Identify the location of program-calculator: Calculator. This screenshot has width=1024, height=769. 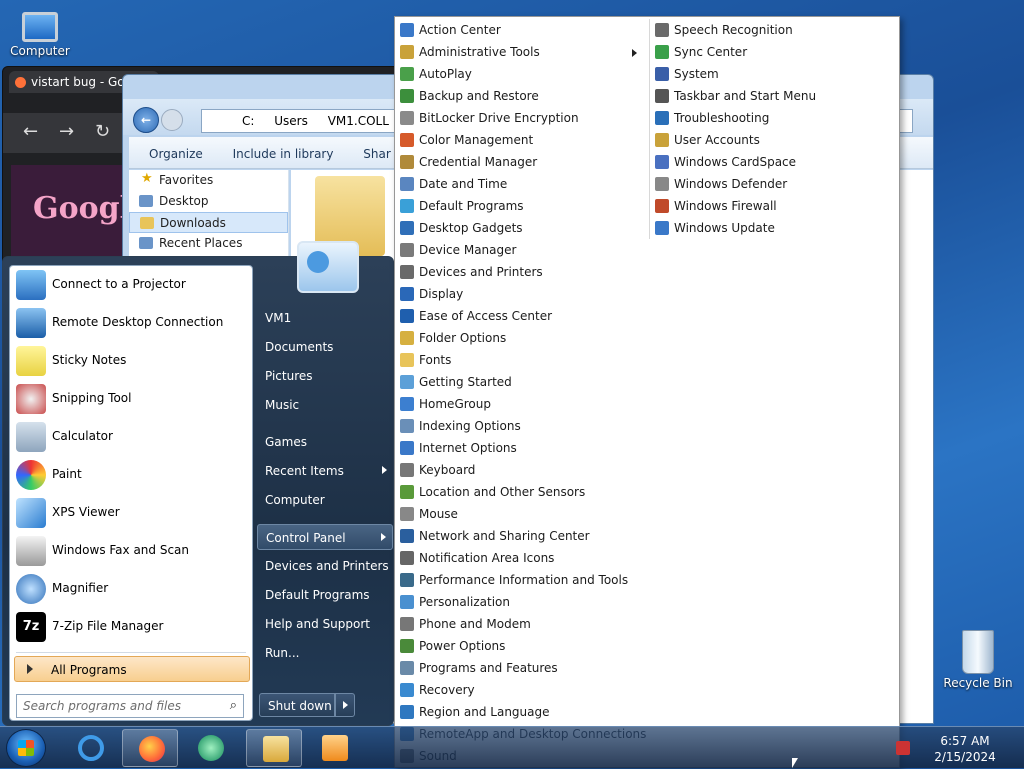
(131, 437).